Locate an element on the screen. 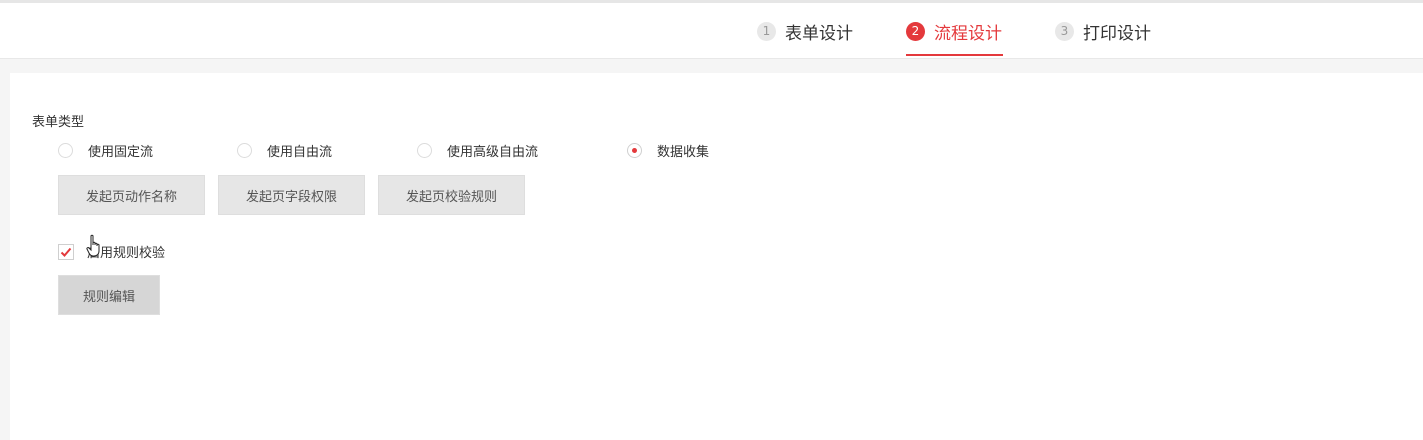 This screenshot has width=1423, height=440. radio-free-flow: 使用自由流 is located at coordinates (284, 150).